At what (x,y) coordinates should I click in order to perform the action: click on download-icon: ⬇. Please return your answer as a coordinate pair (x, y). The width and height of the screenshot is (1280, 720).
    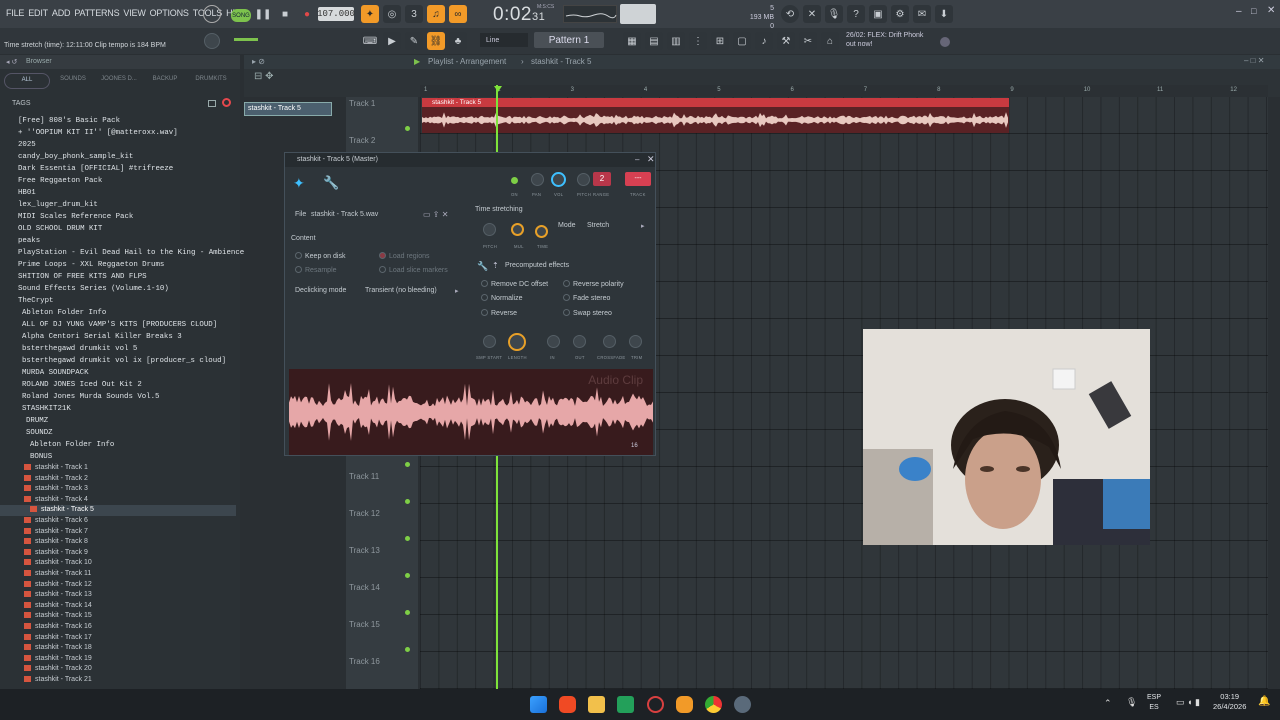
    Looking at the image, I should click on (944, 14).